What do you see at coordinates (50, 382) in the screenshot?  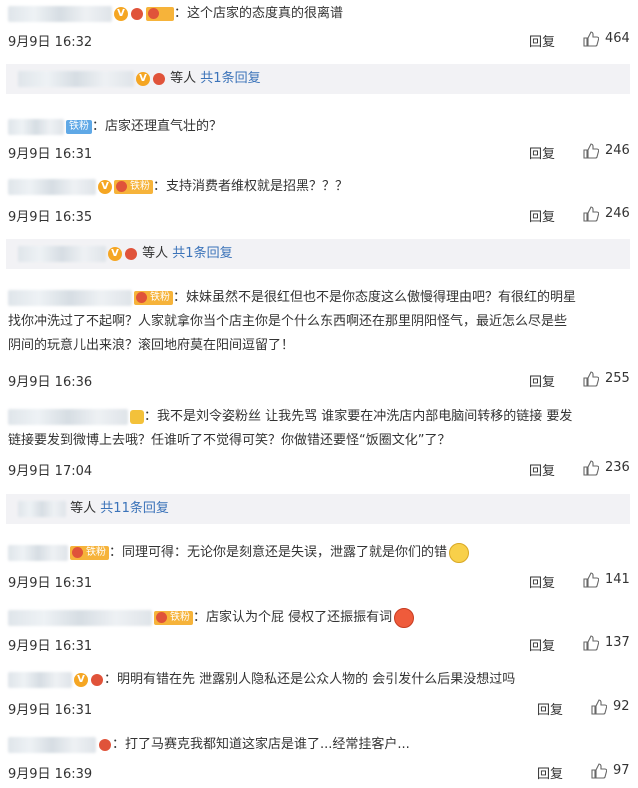 I see `comment-time: 9月9日 16:36` at bounding box center [50, 382].